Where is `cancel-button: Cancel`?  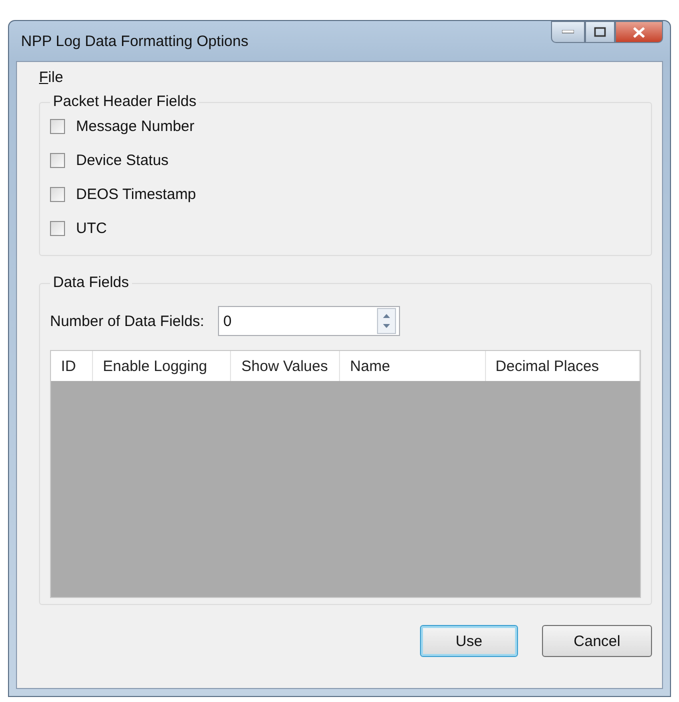 cancel-button: Cancel is located at coordinates (597, 641).